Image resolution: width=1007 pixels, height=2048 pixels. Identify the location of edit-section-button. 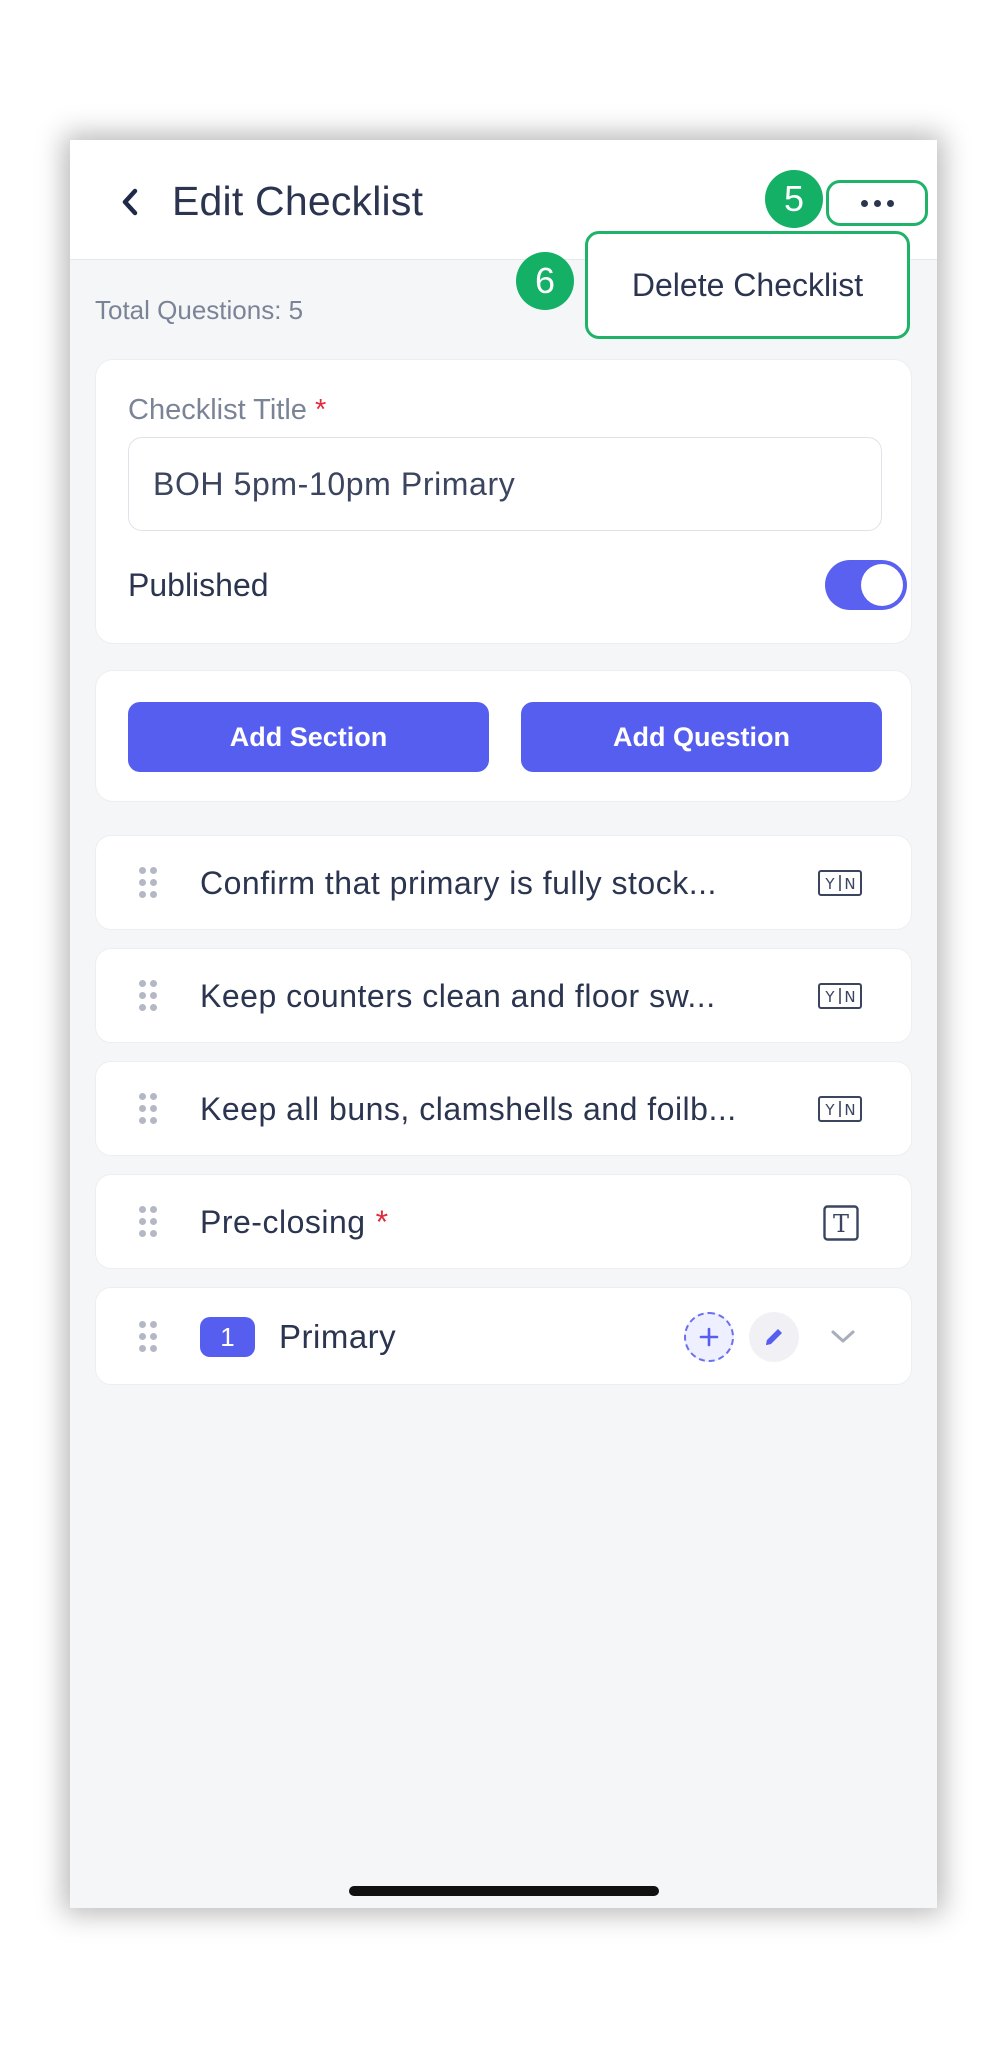
(774, 1337).